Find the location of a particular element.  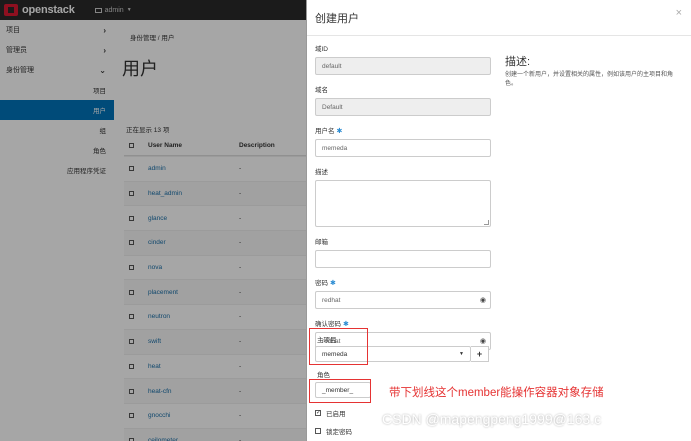

description-textarea is located at coordinates (403, 203).